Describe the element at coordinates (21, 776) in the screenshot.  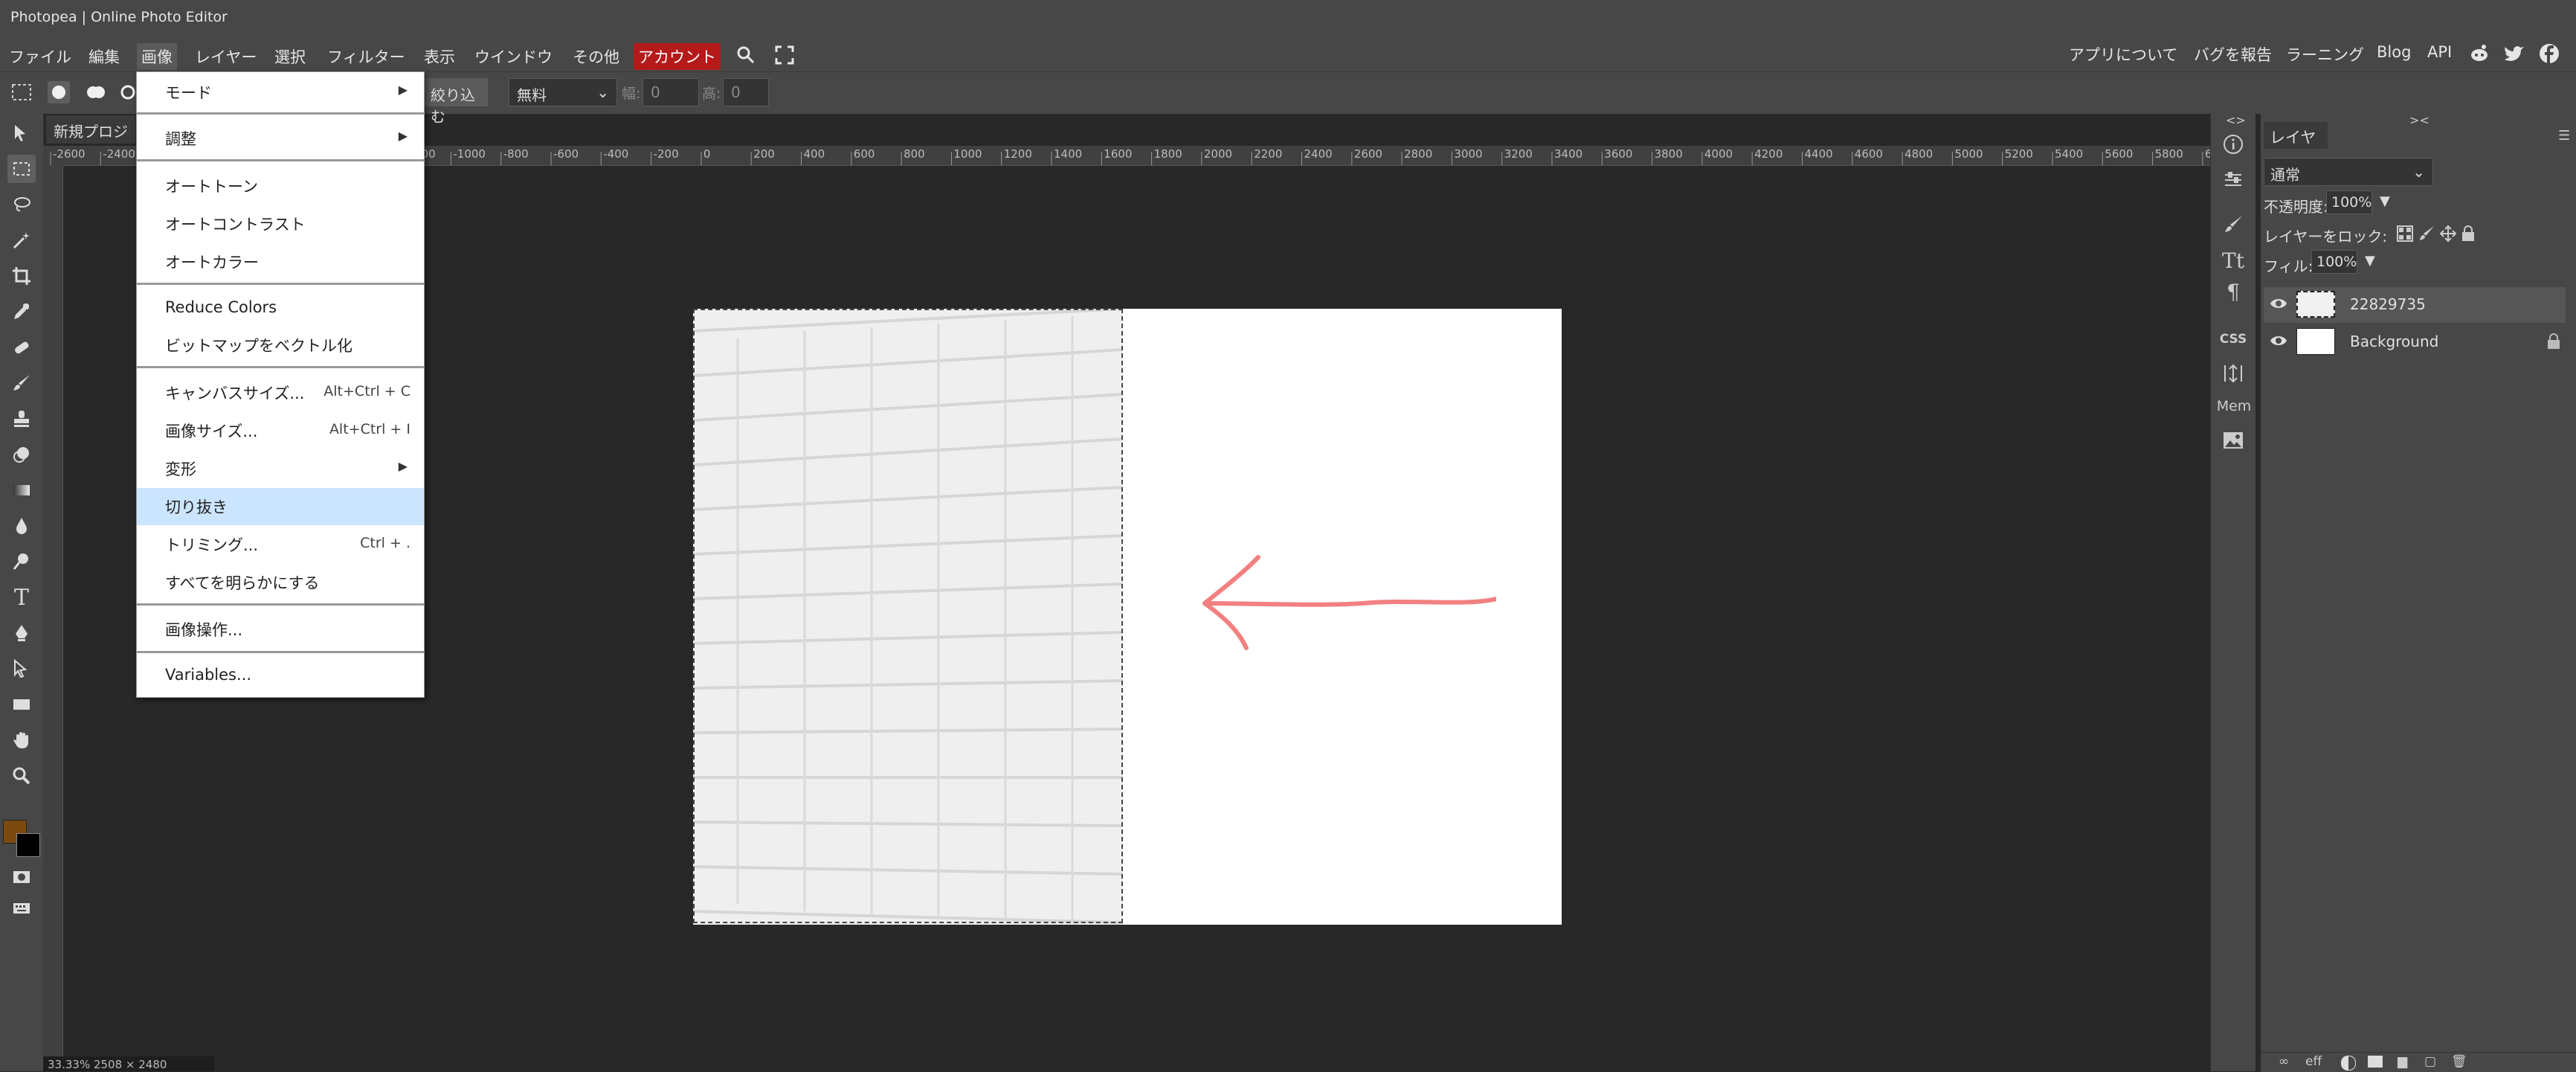
I see `zoom-tool-icon` at that location.